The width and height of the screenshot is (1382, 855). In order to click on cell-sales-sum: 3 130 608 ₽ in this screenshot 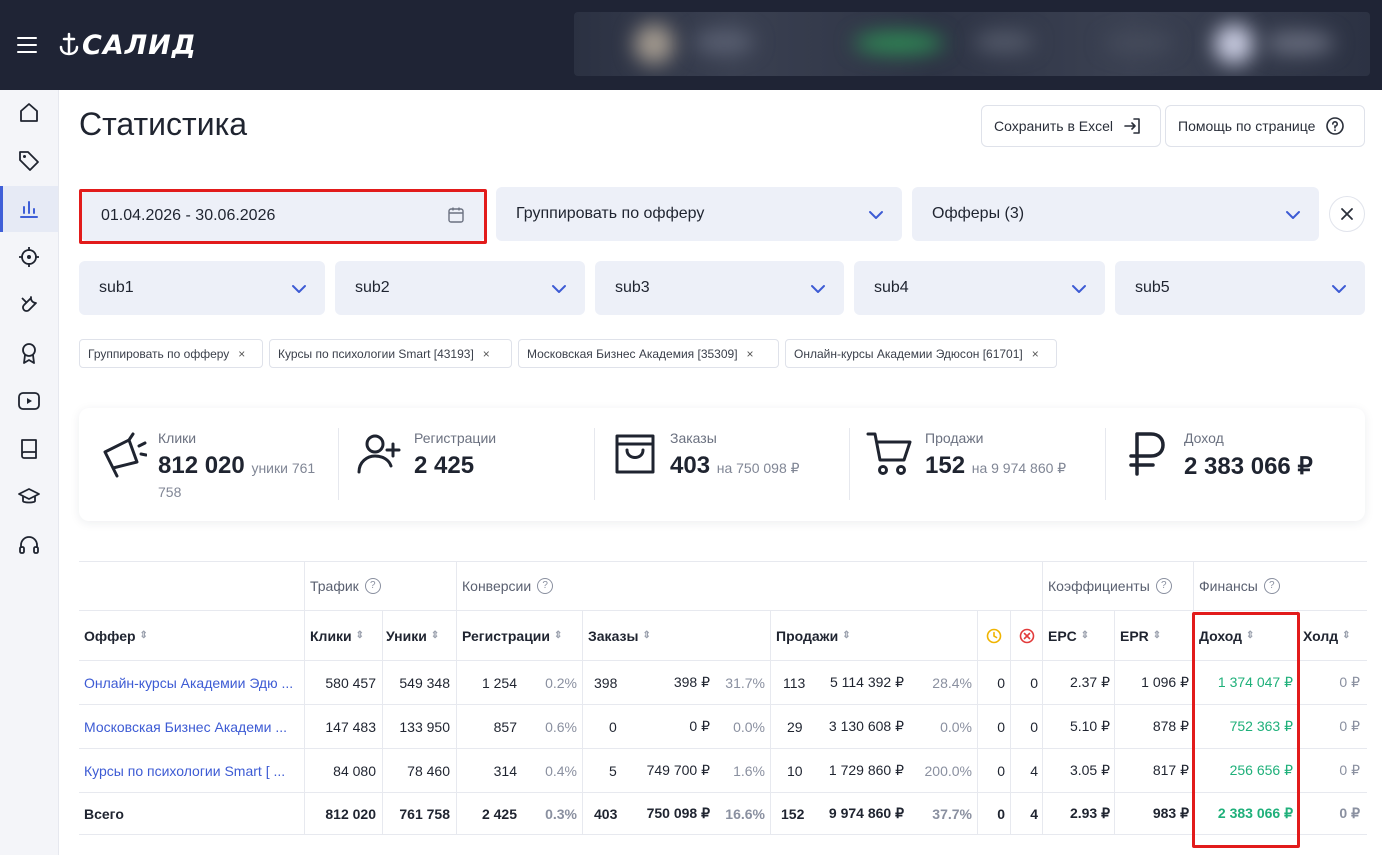, I will do `click(866, 726)`.